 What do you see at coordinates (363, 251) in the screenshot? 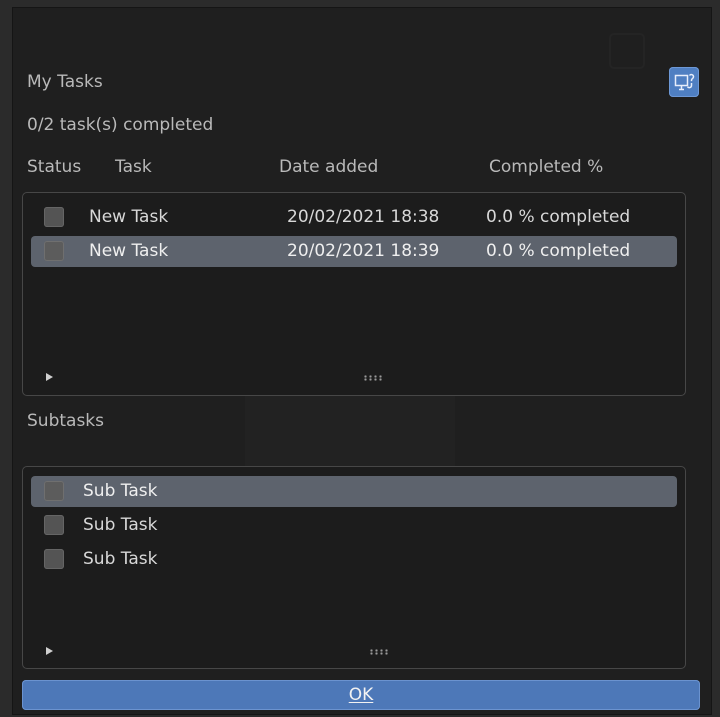
I see `task-date: 20/02/2021 18:39` at bounding box center [363, 251].